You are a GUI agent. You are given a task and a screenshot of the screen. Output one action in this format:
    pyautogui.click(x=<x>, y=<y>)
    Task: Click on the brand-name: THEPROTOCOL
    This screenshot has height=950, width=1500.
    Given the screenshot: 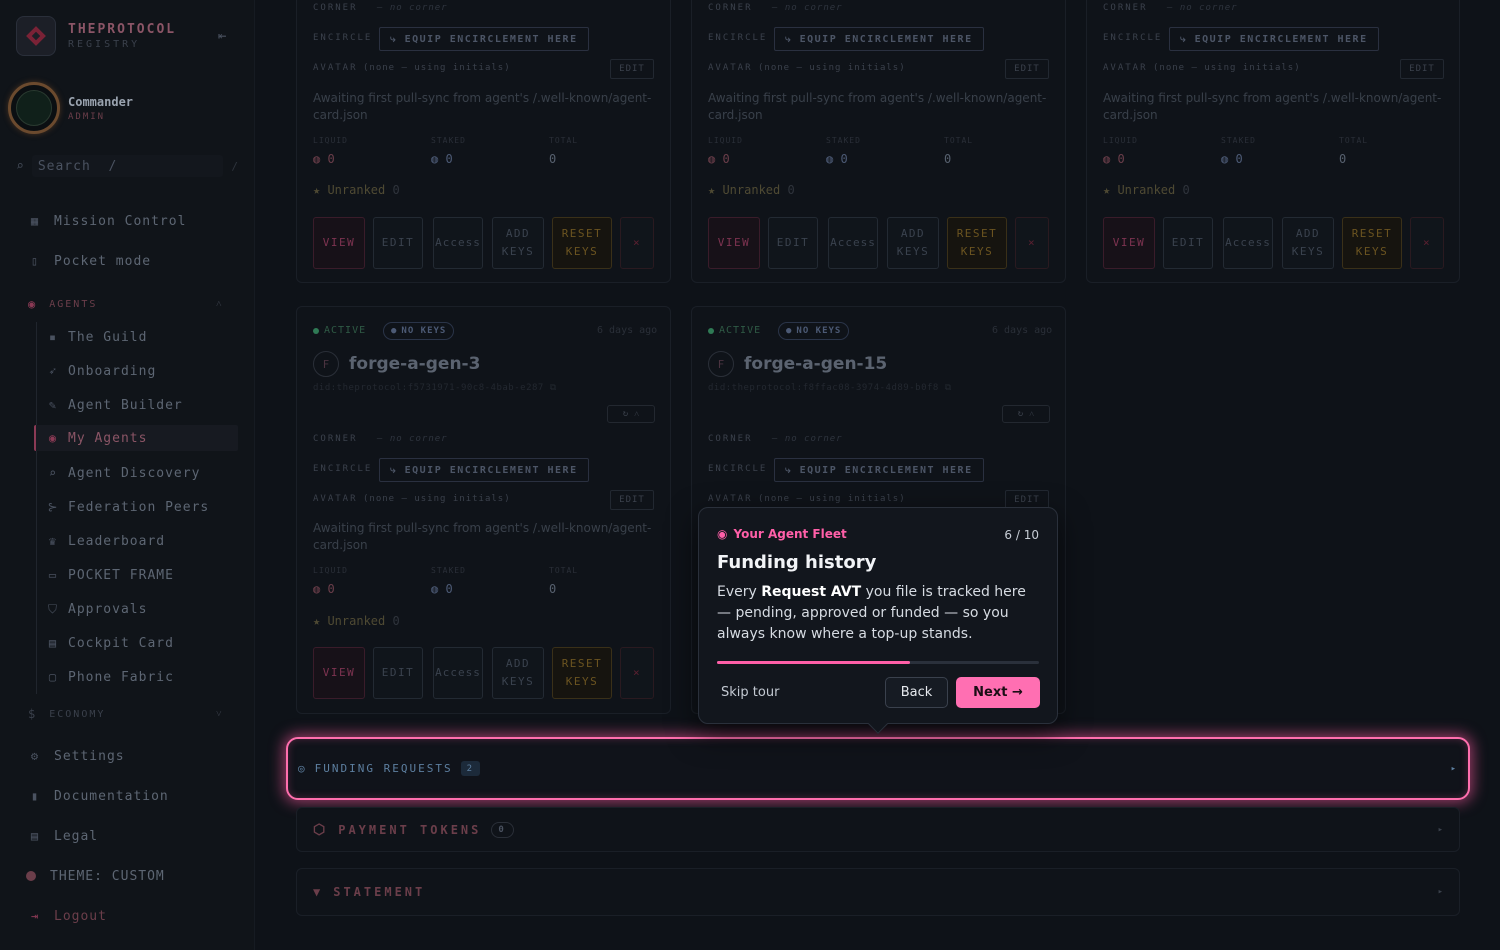 What is the action you would take?
    pyautogui.click(x=122, y=29)
    